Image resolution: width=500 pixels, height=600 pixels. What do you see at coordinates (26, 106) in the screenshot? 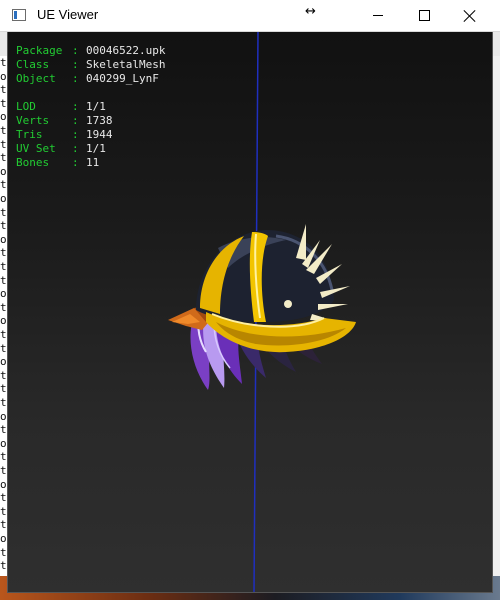
I see `info-label: LOD` at bounding box center [26, 106].